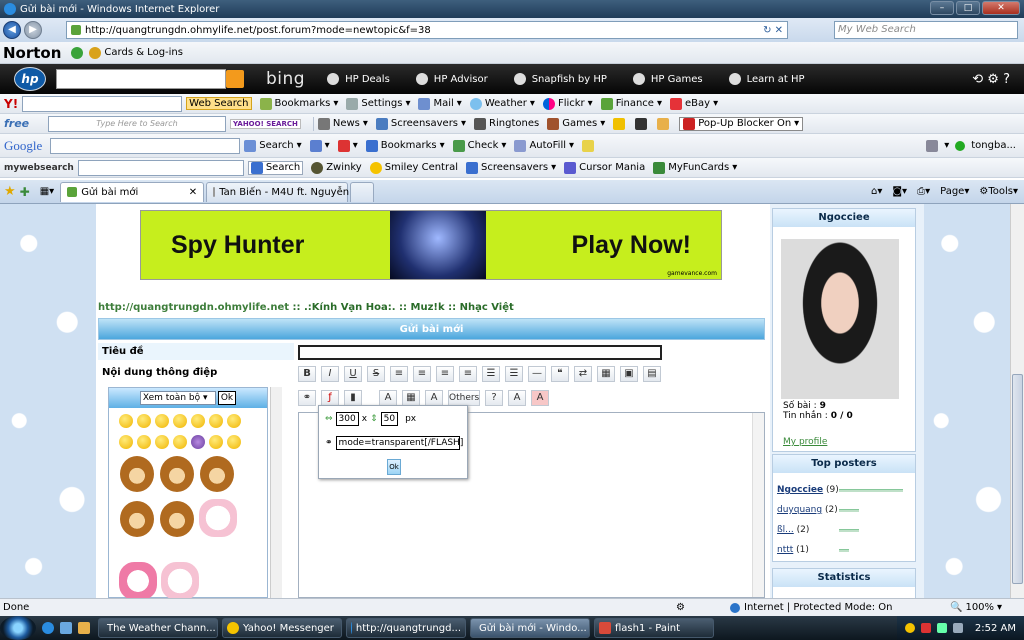  Describe the element at coordinates (376, 374) in the screenshot. I see `strike-button: S` at that location.